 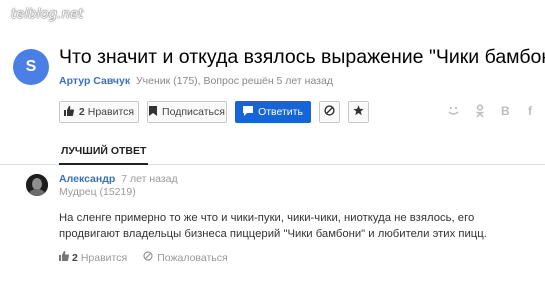 What do you see at coordinates (149, 179) in the screenshot?
I see `answer-timestamp: 7 лет назад` at bounding box center [149, 179].